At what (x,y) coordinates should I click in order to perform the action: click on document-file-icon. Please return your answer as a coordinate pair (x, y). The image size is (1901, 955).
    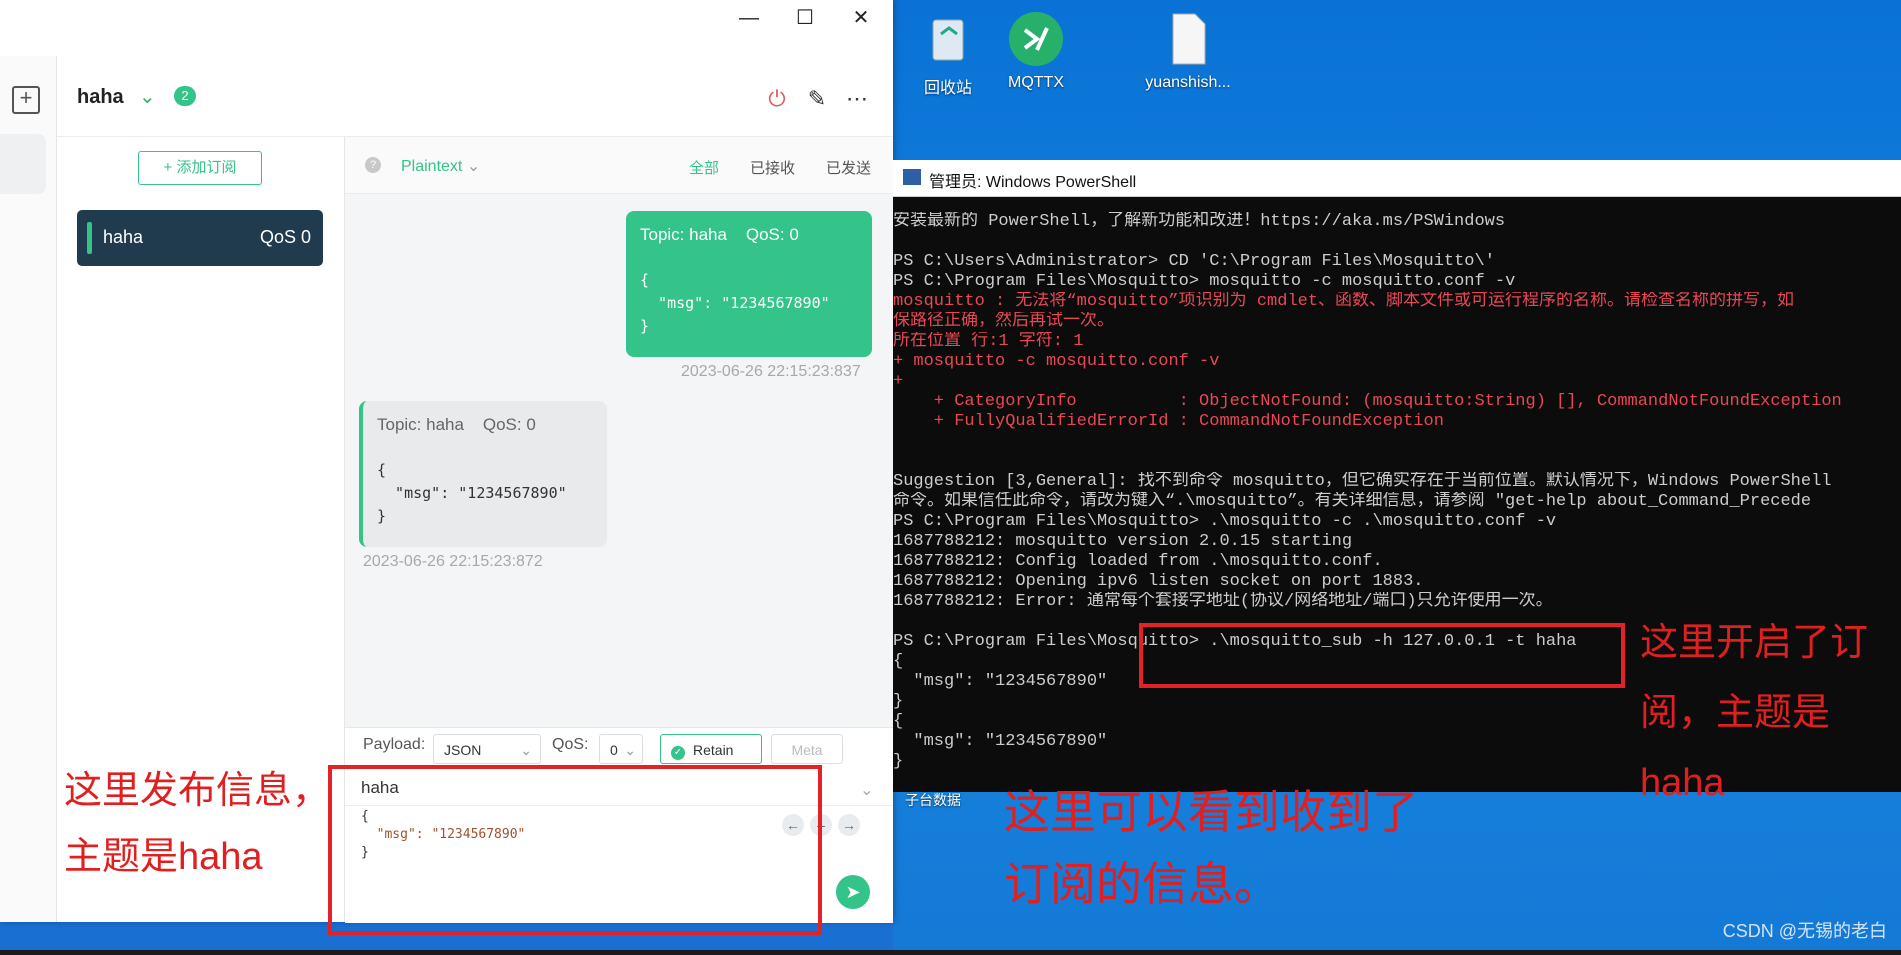
    Looking at the image, I should click on (1188, 39).